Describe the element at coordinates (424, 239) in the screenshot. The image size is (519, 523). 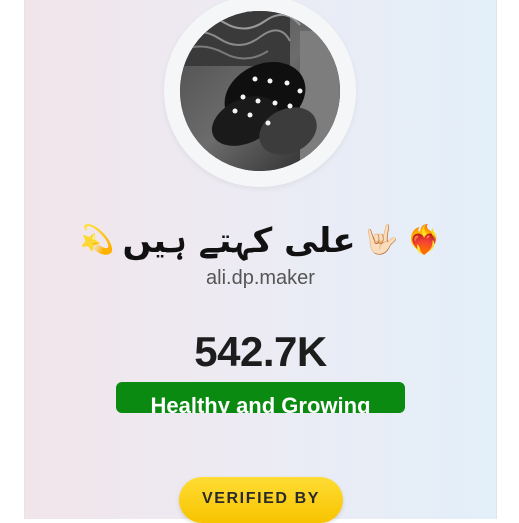
I see `heart-on-fire-emoji-icon: ❤️‍🔥` at that location.